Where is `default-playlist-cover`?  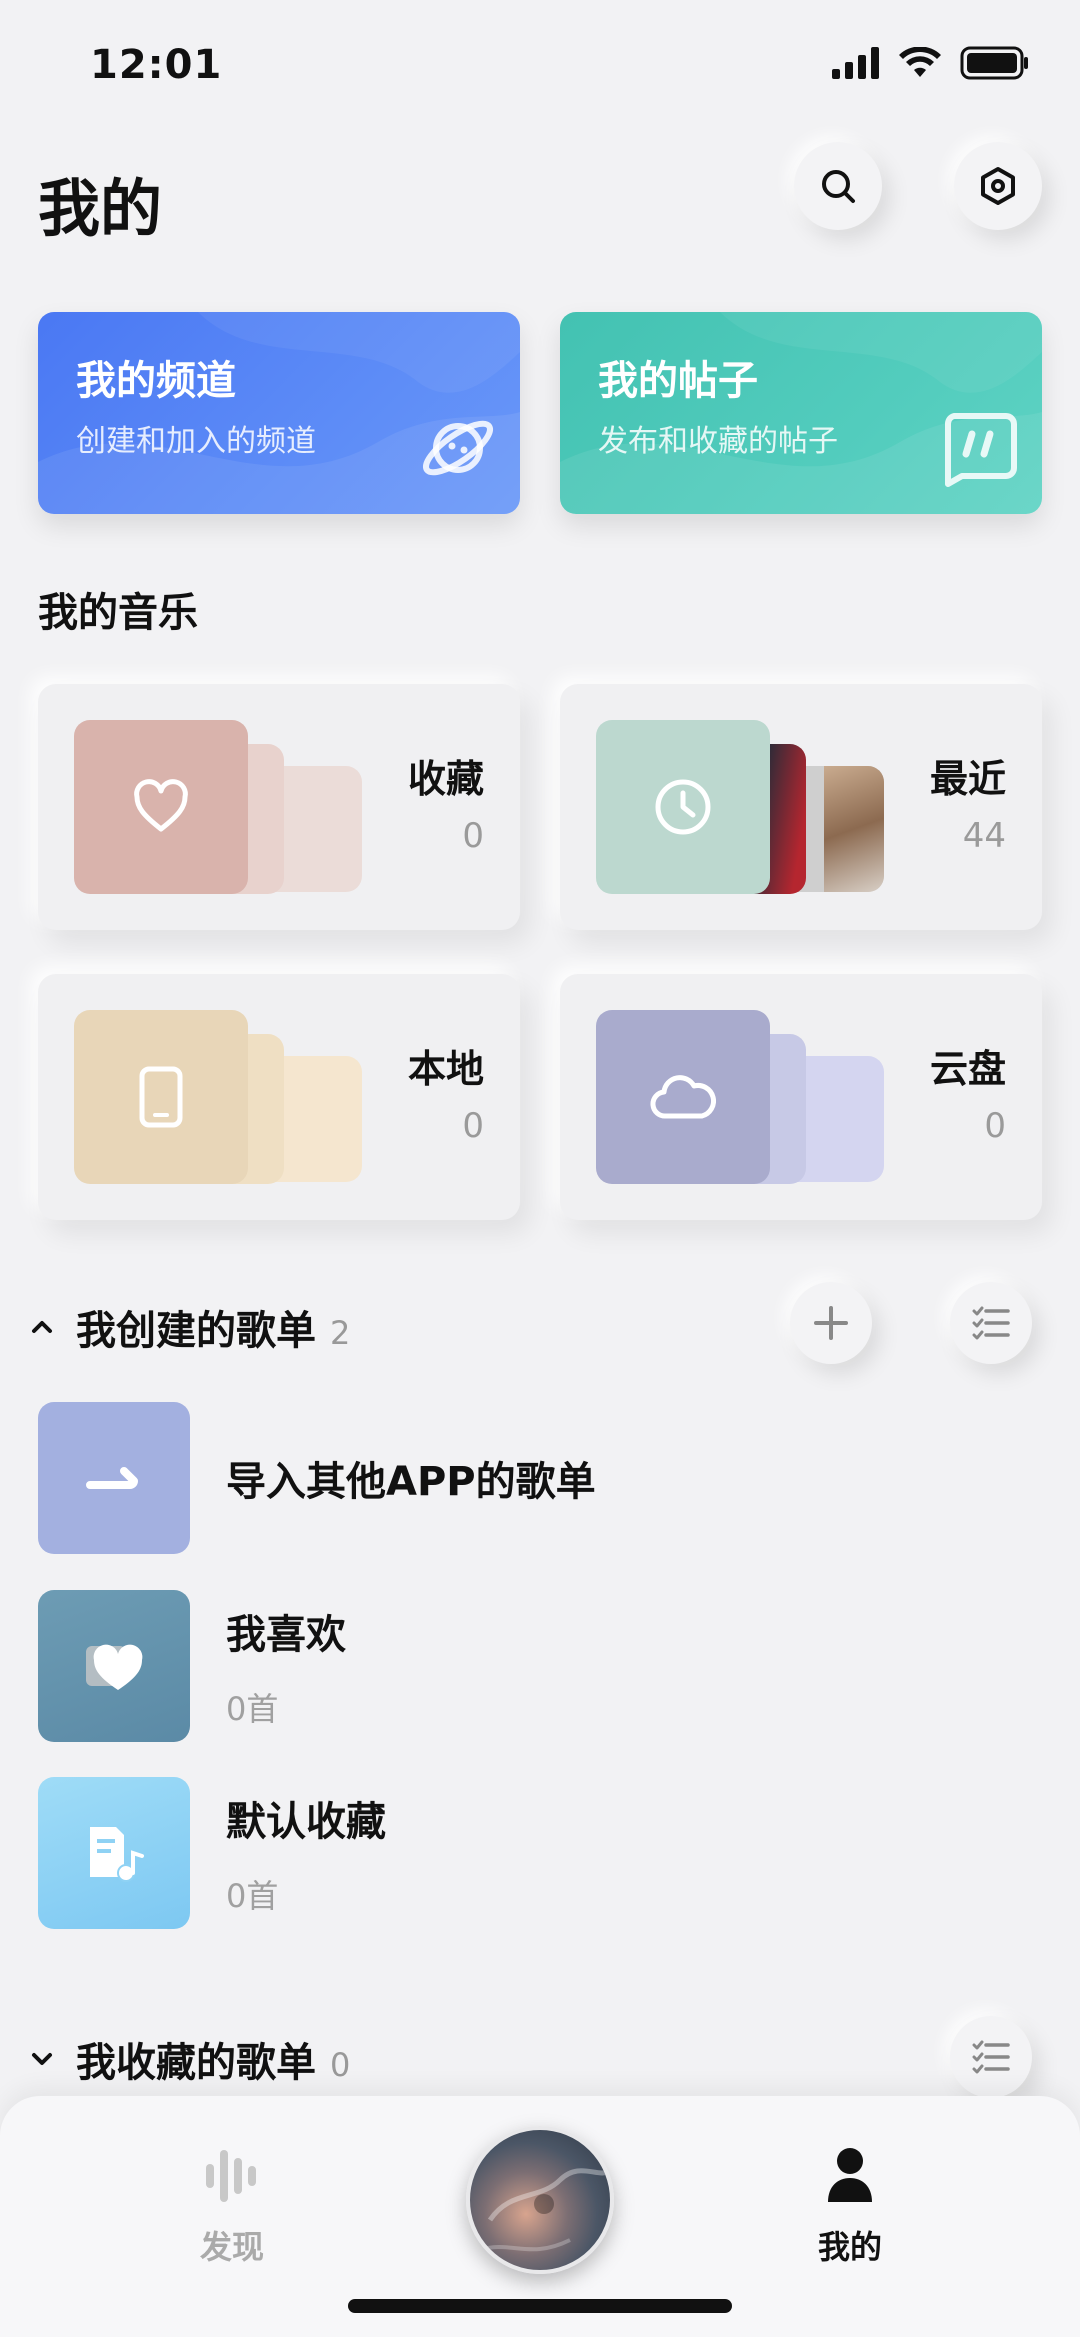 default-playlist-cover is located at coordinates (114, 1853).